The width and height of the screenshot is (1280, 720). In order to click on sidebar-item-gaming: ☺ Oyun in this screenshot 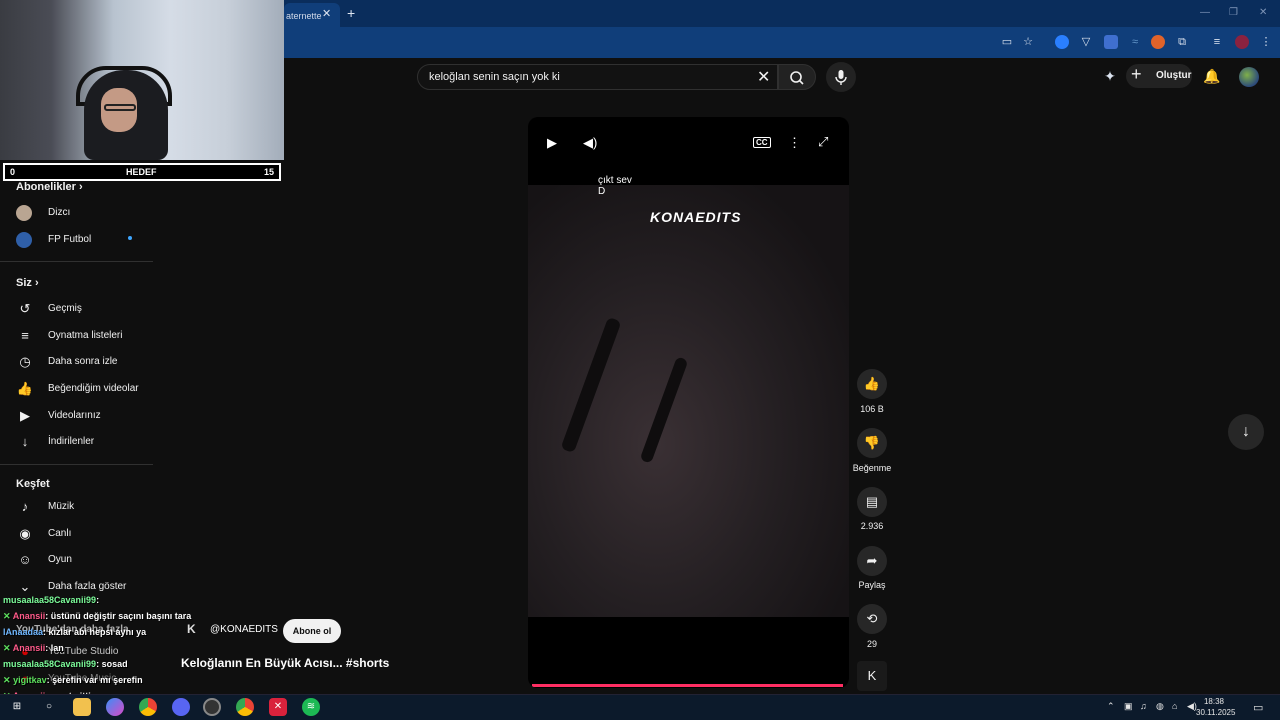, I will do `click(76, 560)`.